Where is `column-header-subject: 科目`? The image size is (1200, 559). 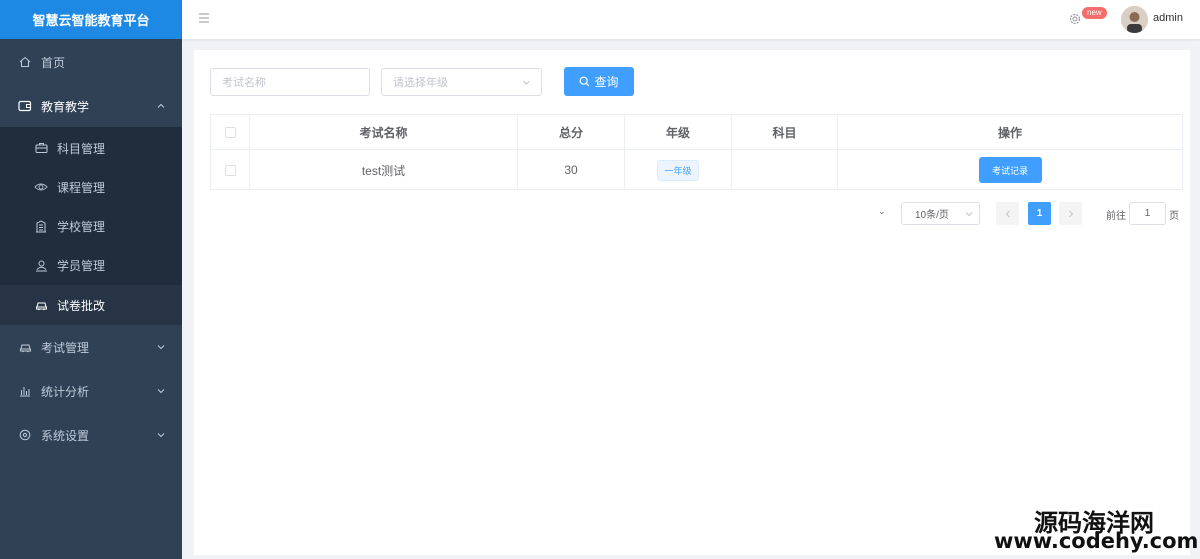
column-header-subject: 科目 is located at coordinates (785, 132).